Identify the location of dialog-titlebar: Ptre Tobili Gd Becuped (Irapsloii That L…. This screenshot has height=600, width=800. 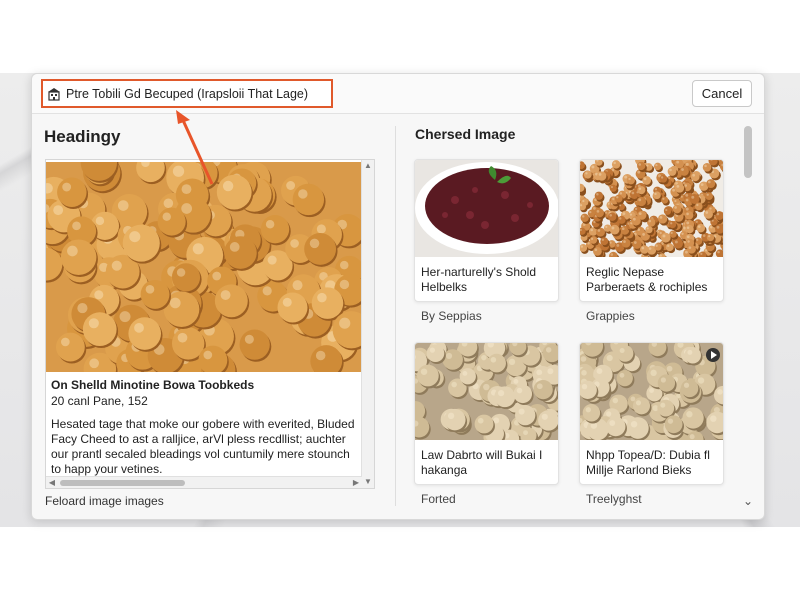
(398, 94).